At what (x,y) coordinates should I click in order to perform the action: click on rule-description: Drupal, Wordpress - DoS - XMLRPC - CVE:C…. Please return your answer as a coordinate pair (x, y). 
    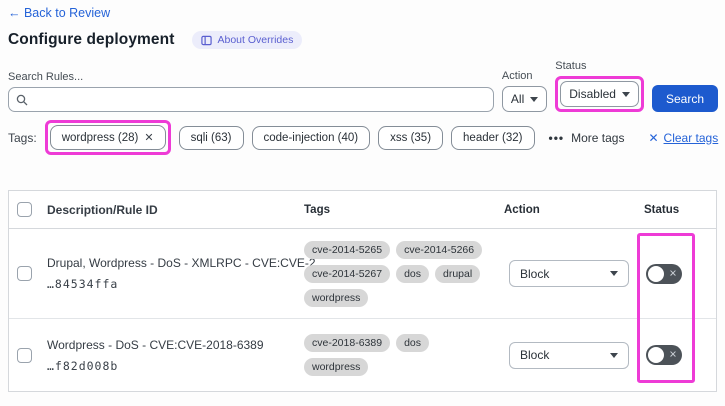
    Looking at the image, I should click on (186, 263).